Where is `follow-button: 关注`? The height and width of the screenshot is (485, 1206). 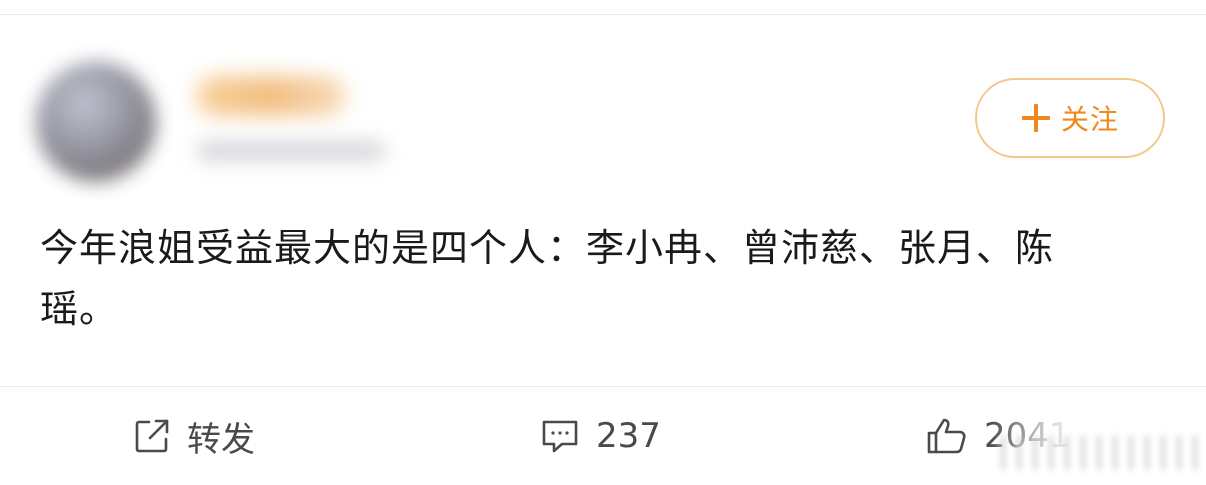
follow-button: 关注 is located at coordinates (1070, 118).